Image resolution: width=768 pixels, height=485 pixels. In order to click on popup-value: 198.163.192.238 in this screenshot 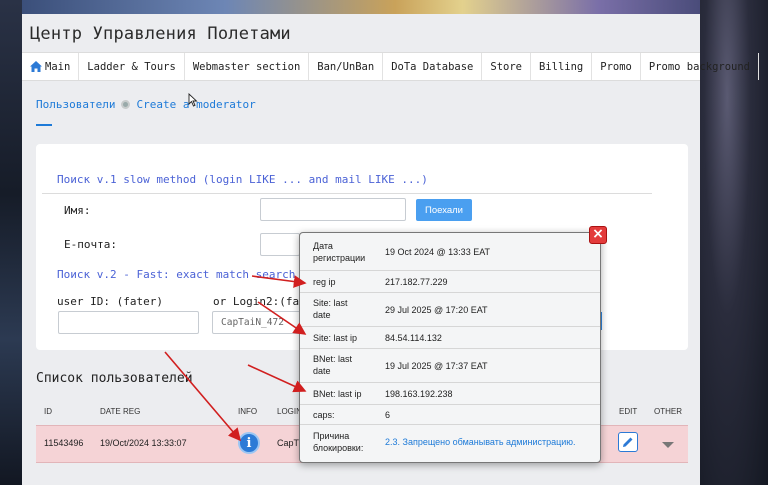, I will do `click(419, 394)`.